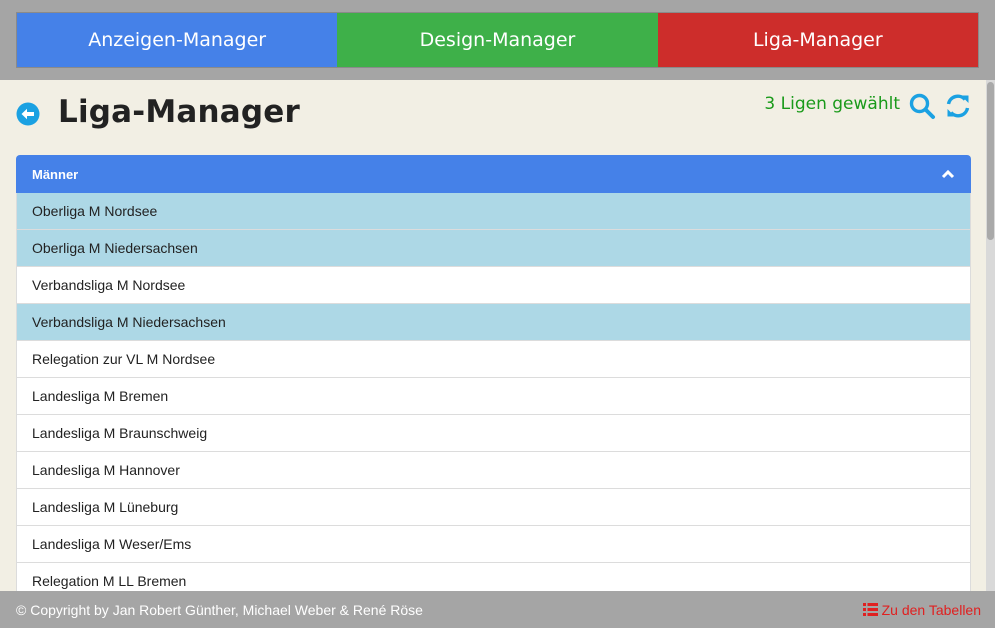 The width and height of the screenshot is (995, 628). What do you see at coordinates (948, 174) in the screenshot?
I see `chevron-up-icon` at bounding box center [948, 174].